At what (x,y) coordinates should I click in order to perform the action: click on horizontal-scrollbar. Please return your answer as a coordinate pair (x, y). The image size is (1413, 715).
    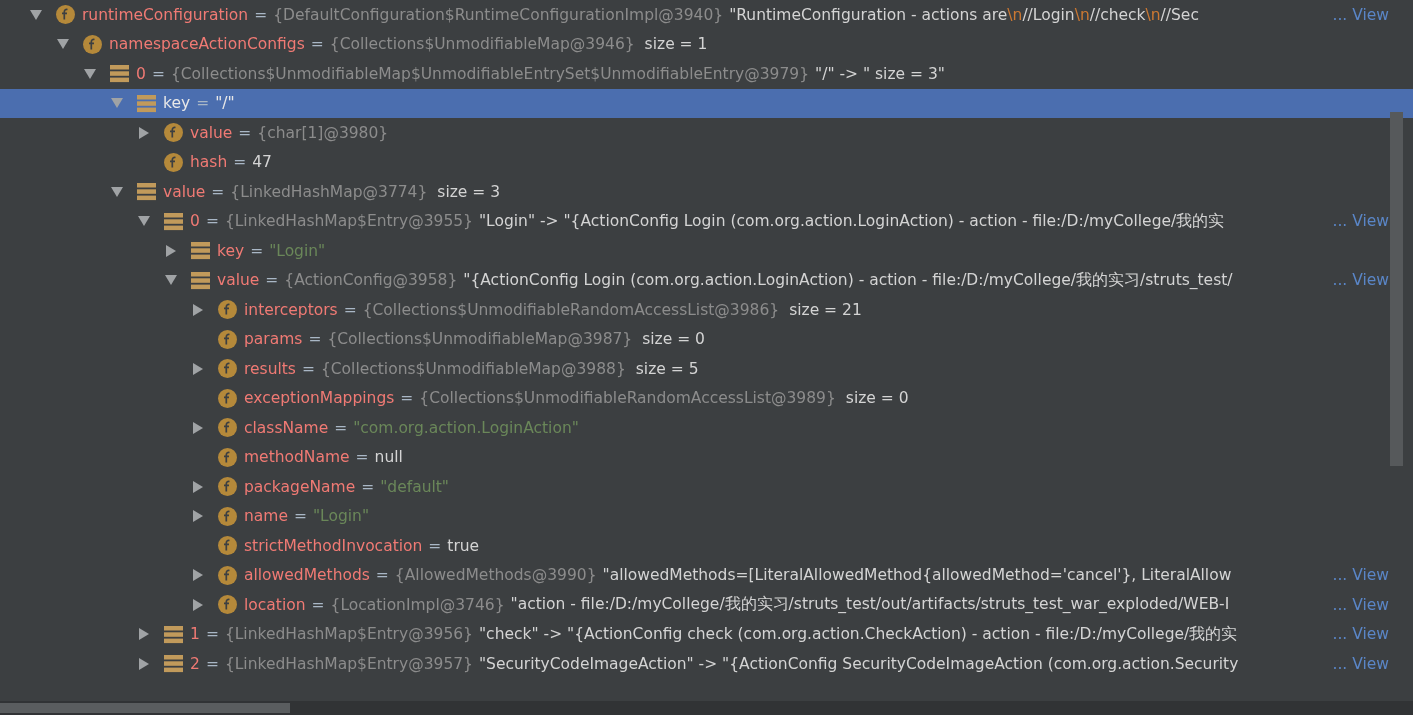
    Looking at the image, I should click on (706, 708).